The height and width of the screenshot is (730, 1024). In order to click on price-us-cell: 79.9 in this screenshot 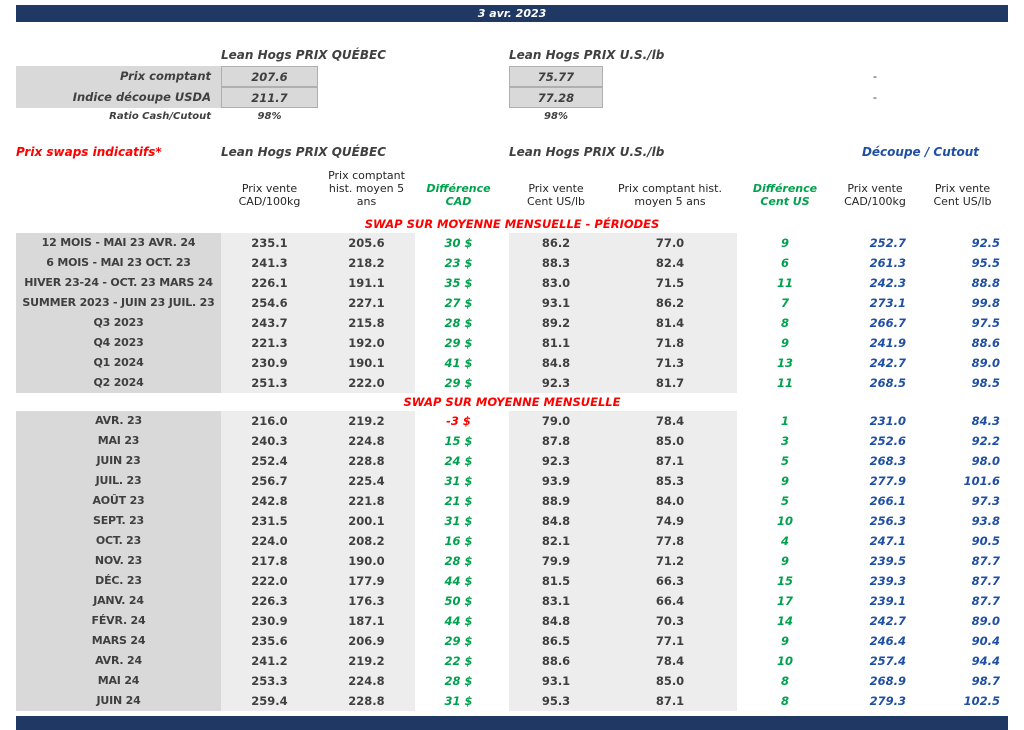, I will do `click(556, 561)`.